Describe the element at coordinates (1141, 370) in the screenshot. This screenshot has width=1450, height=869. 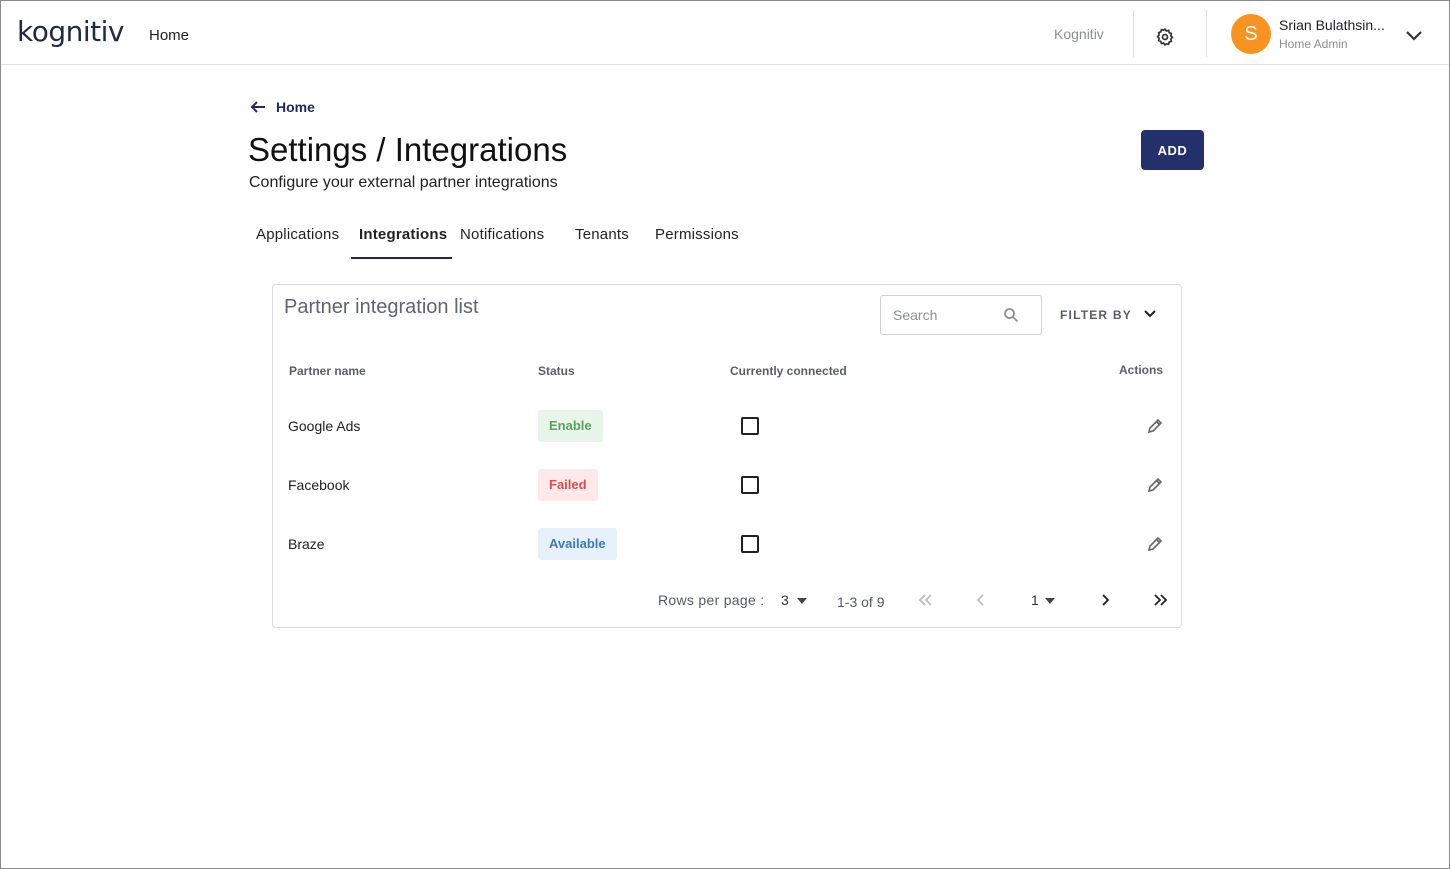
I see `column-header-actions: Actions` at that location.